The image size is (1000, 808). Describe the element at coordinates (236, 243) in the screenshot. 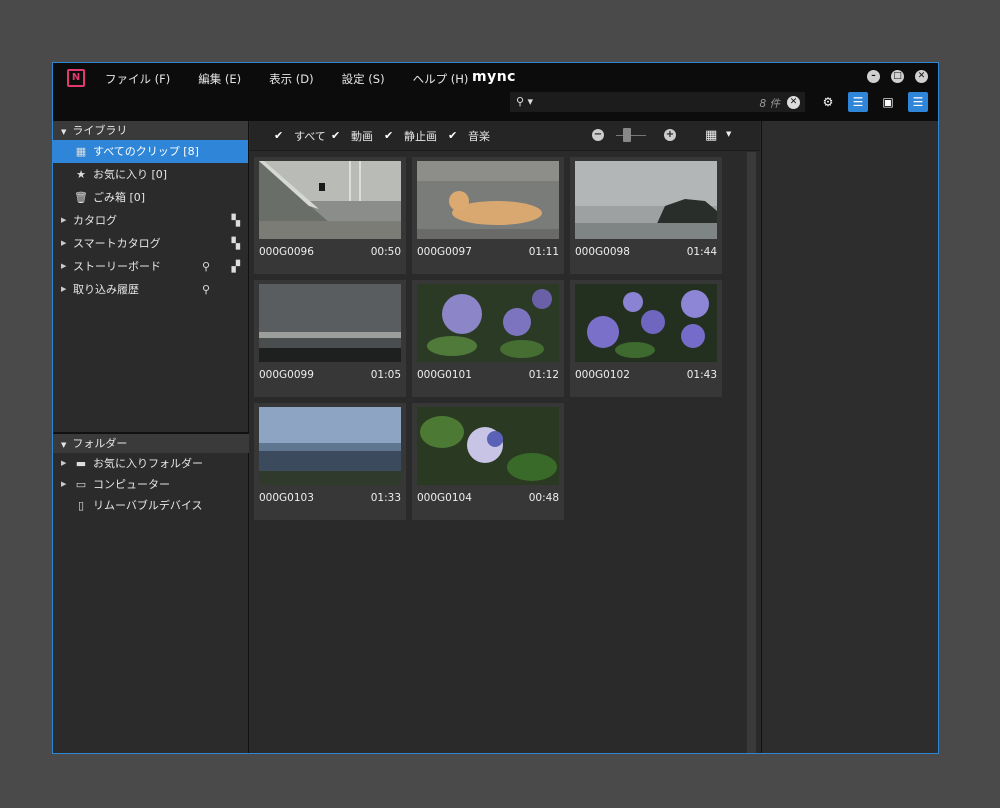

I see `add-smart-catalog-icon: ▚` at that location.